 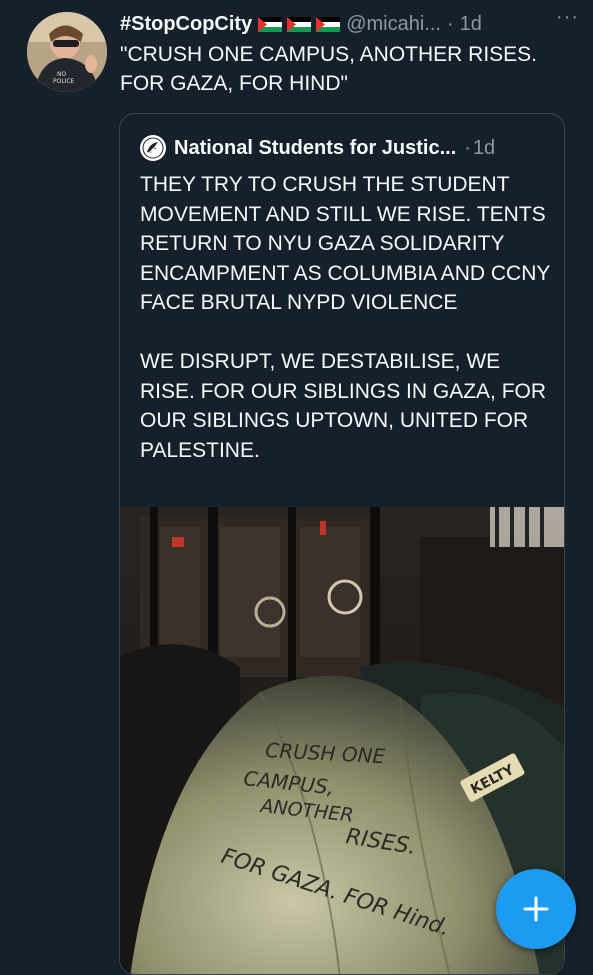 I want to click on display-name: #StopCopCity, so click(x=186, y=24).